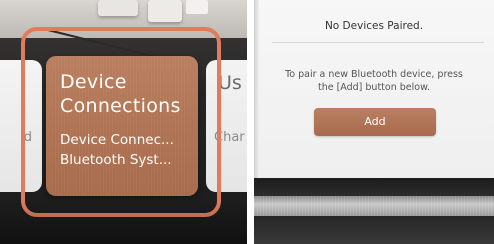  I want to click on pairing-instruction-line-1: To pair a new Bluetooth device, press, so click(374, 74).